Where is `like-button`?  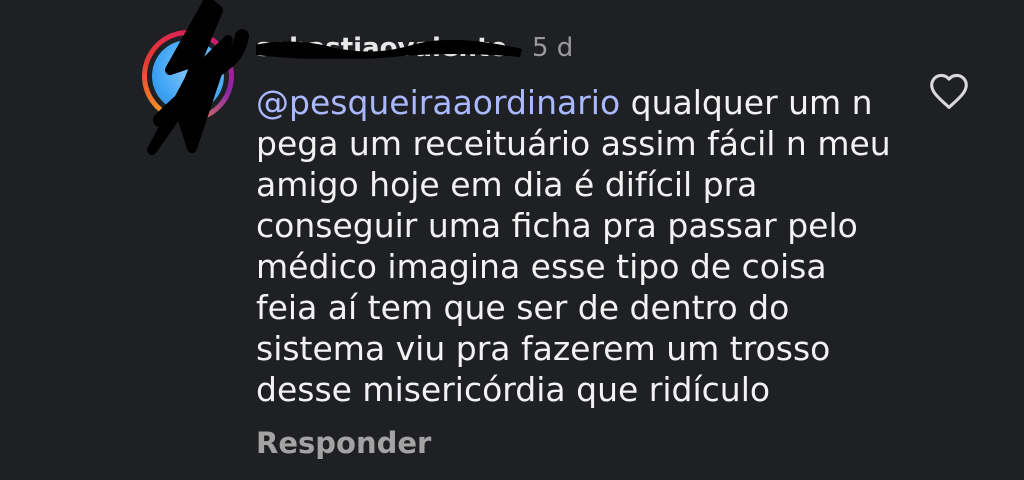 like-button is located at coordinates (949, 91).